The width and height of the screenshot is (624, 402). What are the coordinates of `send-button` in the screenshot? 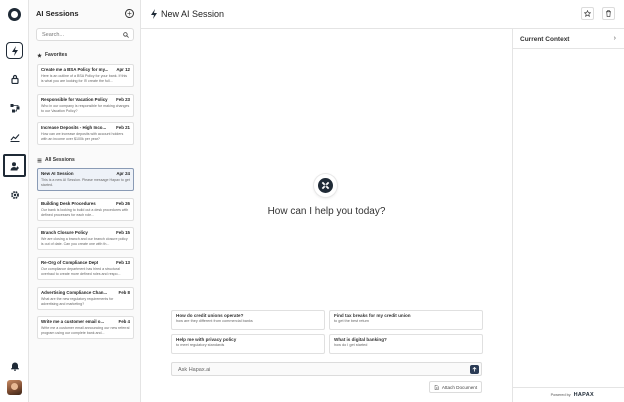 It's located at (474, 369).